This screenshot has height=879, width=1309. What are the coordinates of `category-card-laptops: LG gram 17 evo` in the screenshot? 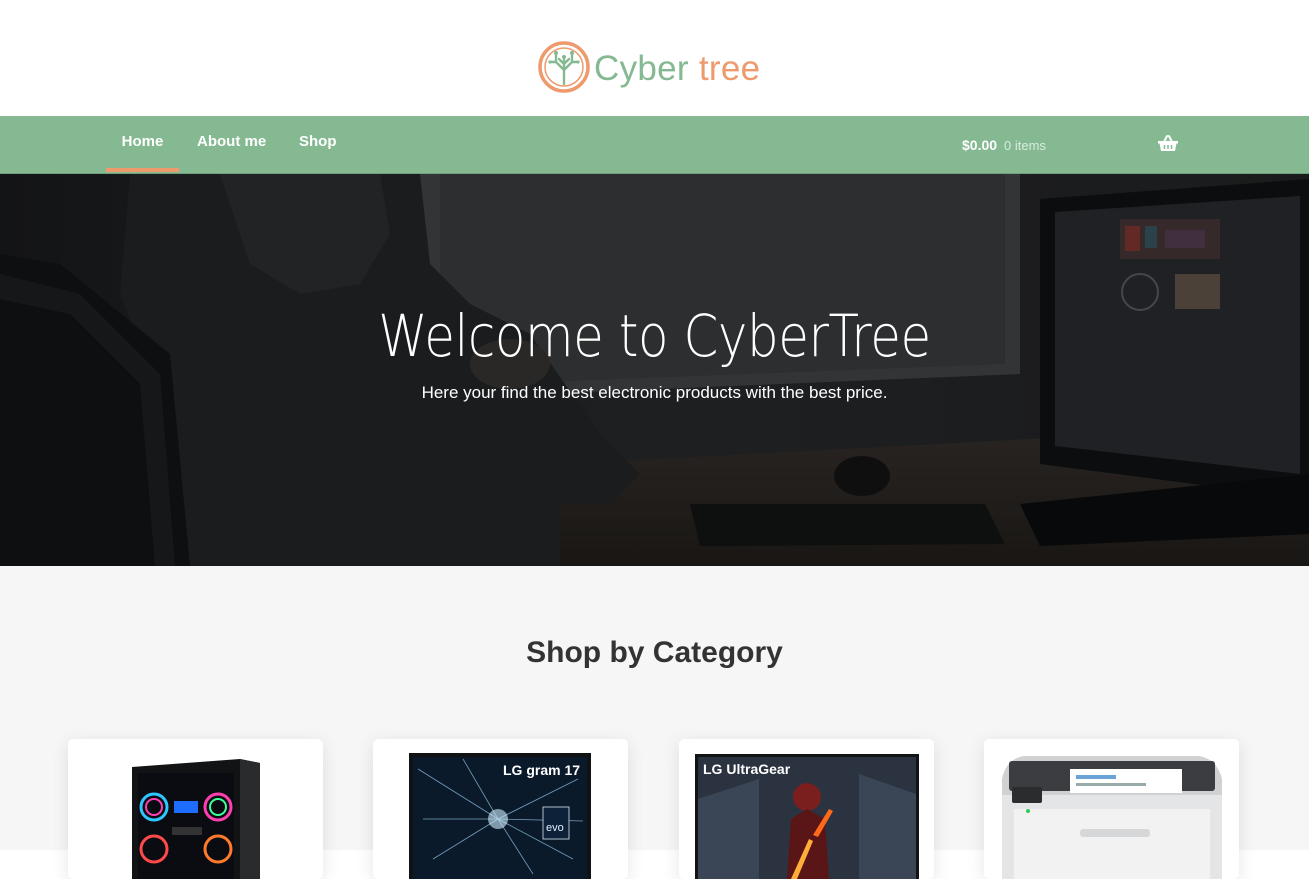 It's located at (500, 809).